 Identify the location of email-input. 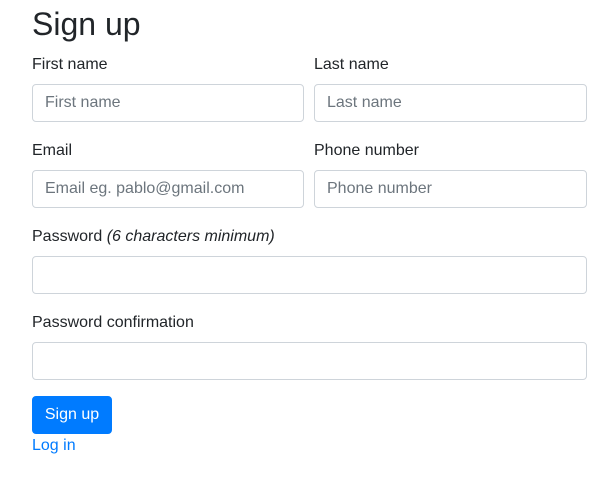
(168, 189).